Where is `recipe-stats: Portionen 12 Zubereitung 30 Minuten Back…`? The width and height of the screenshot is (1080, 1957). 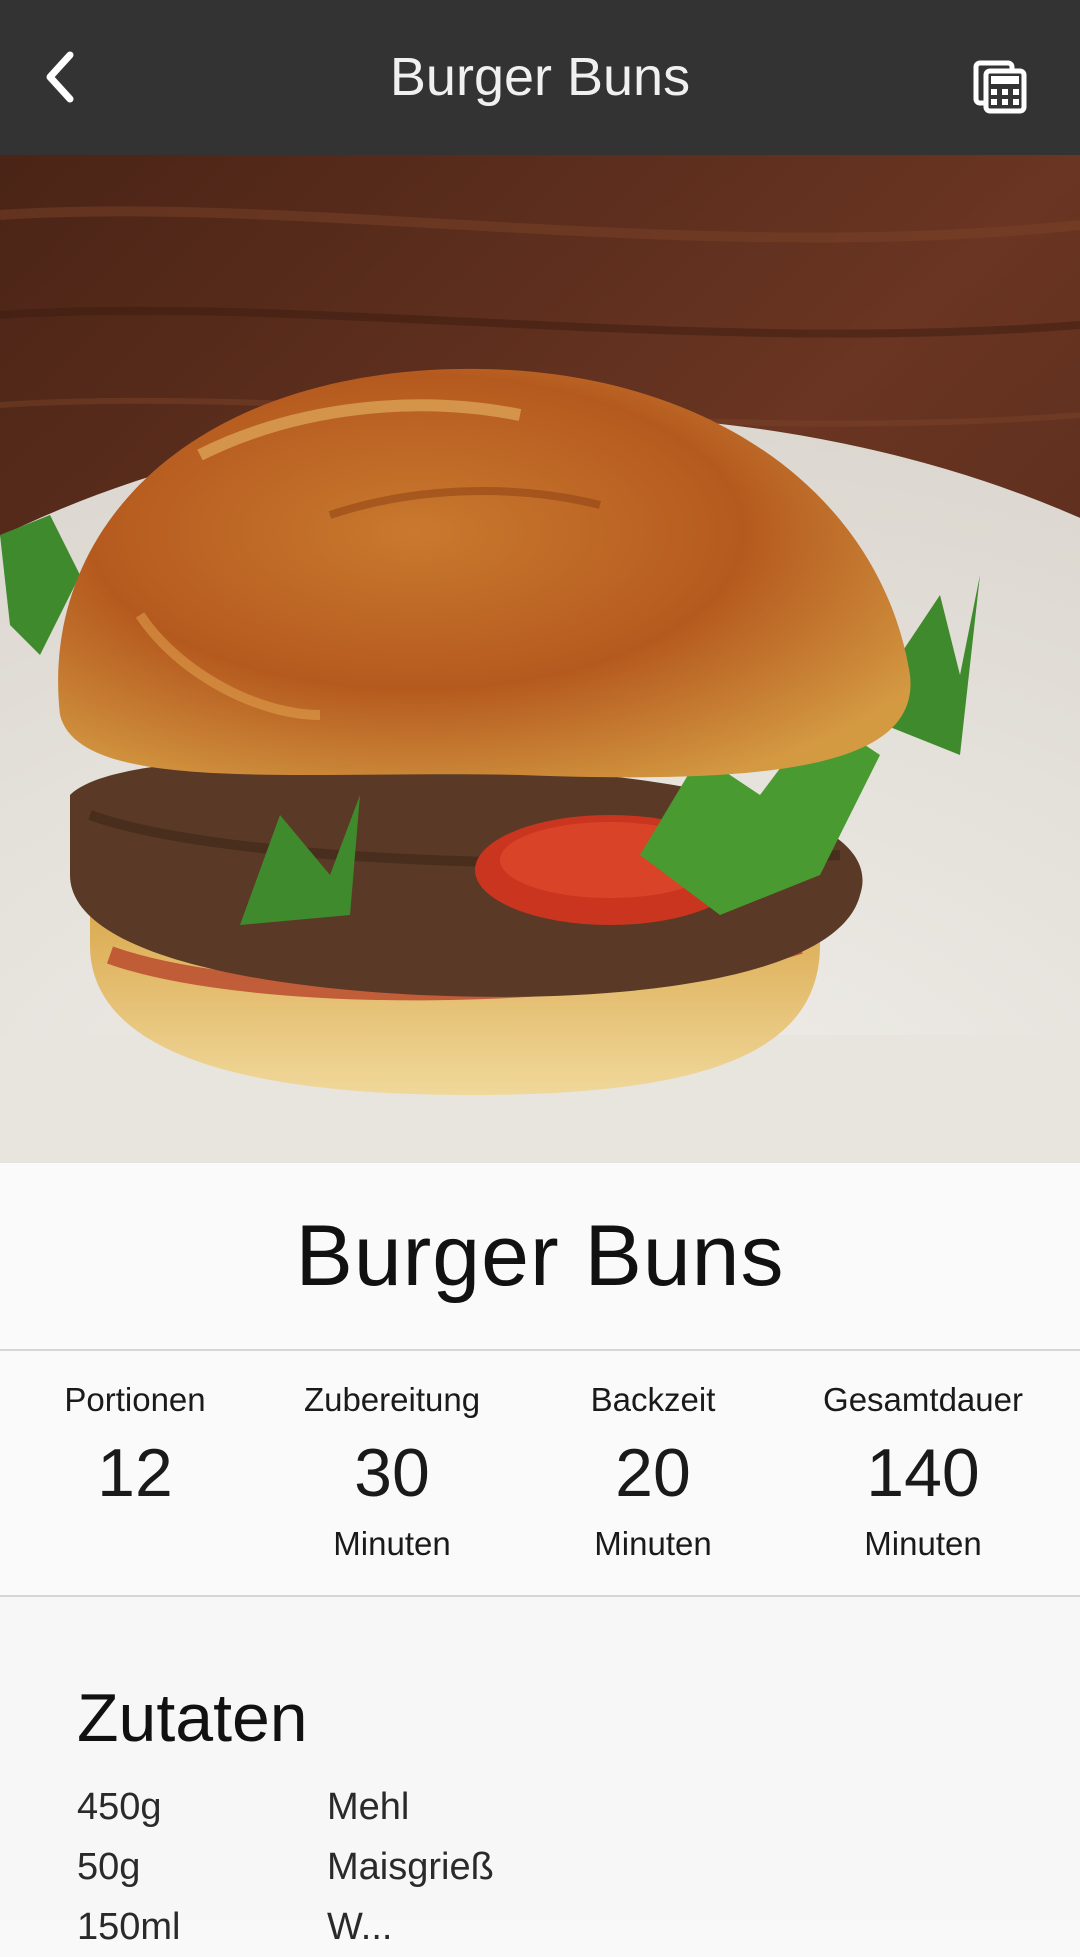 recipe-stats: Portionen 12 Zubereitung 30 Minuten Back… is located at coordinates (540, 1474).